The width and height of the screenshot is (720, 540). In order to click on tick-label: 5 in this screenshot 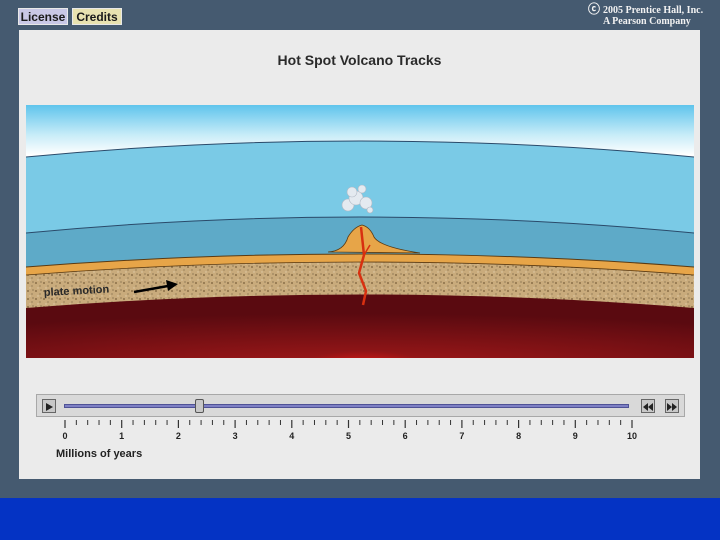, I will do `click(348, 436)`.